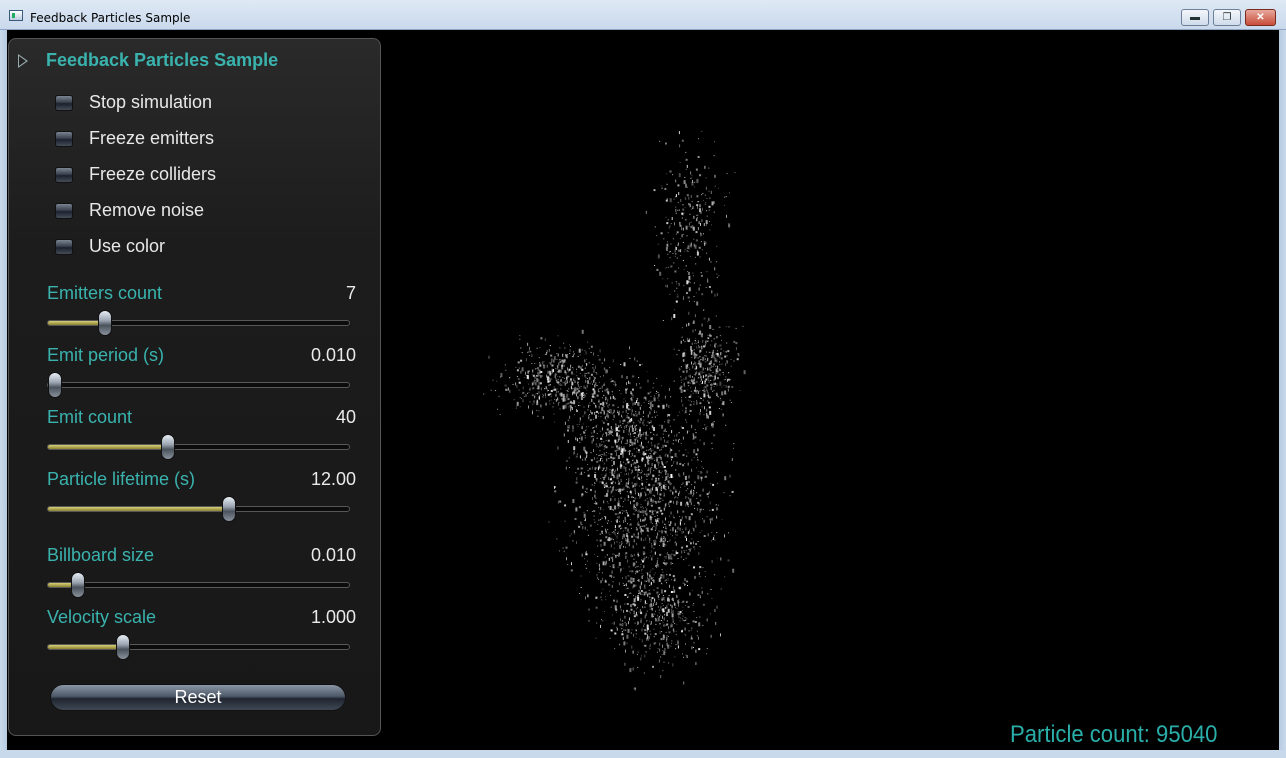 The height and width of the screenshot is (758, 1286). I want to click on slider-emitters-count, so click(198, 323).